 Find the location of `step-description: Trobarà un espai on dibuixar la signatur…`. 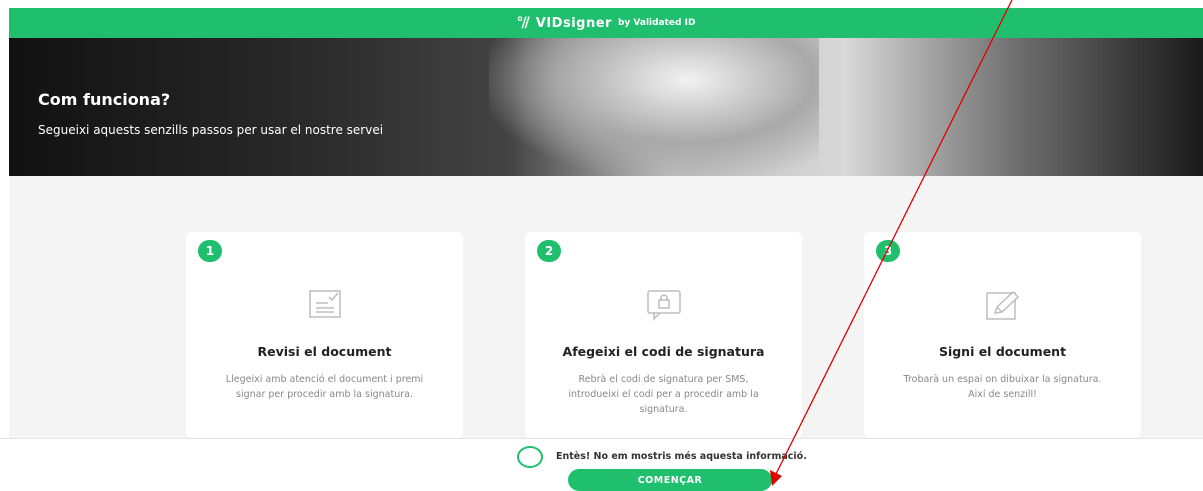

step-description: Trobarà un espai on dibuixar la signatur… is located at coordinates (1002, 387).